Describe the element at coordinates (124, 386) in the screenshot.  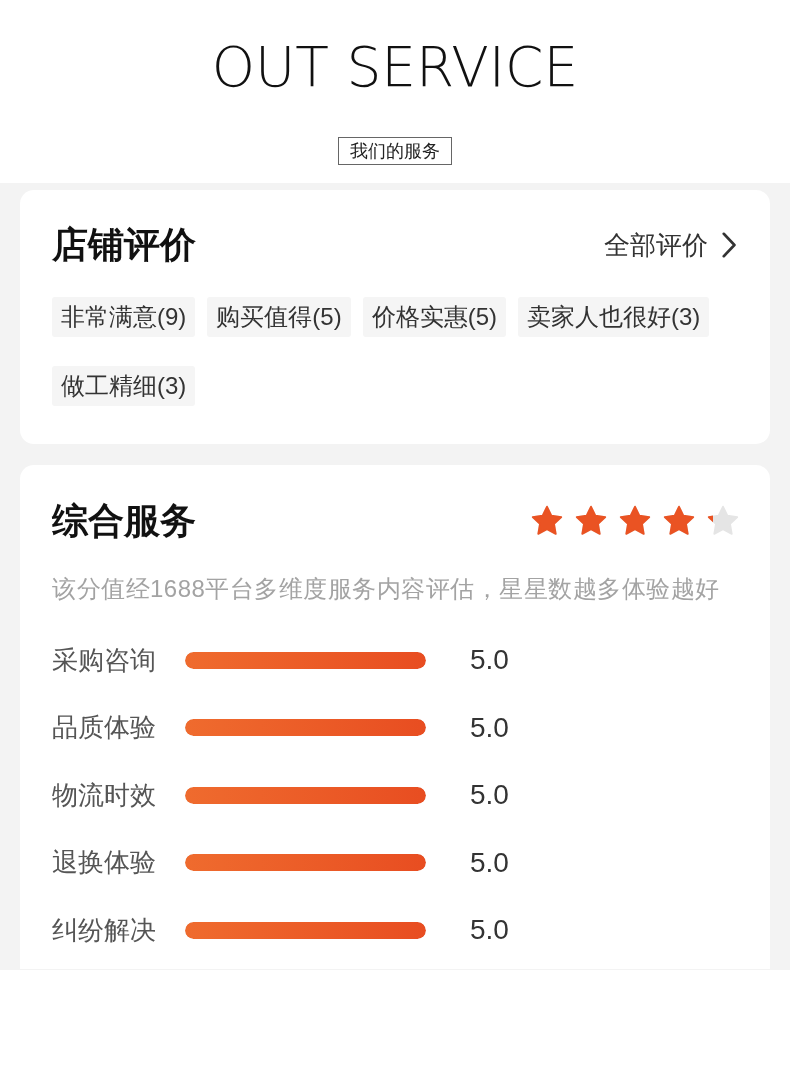
I see `review-tag: 做工精细(3)` at that location.